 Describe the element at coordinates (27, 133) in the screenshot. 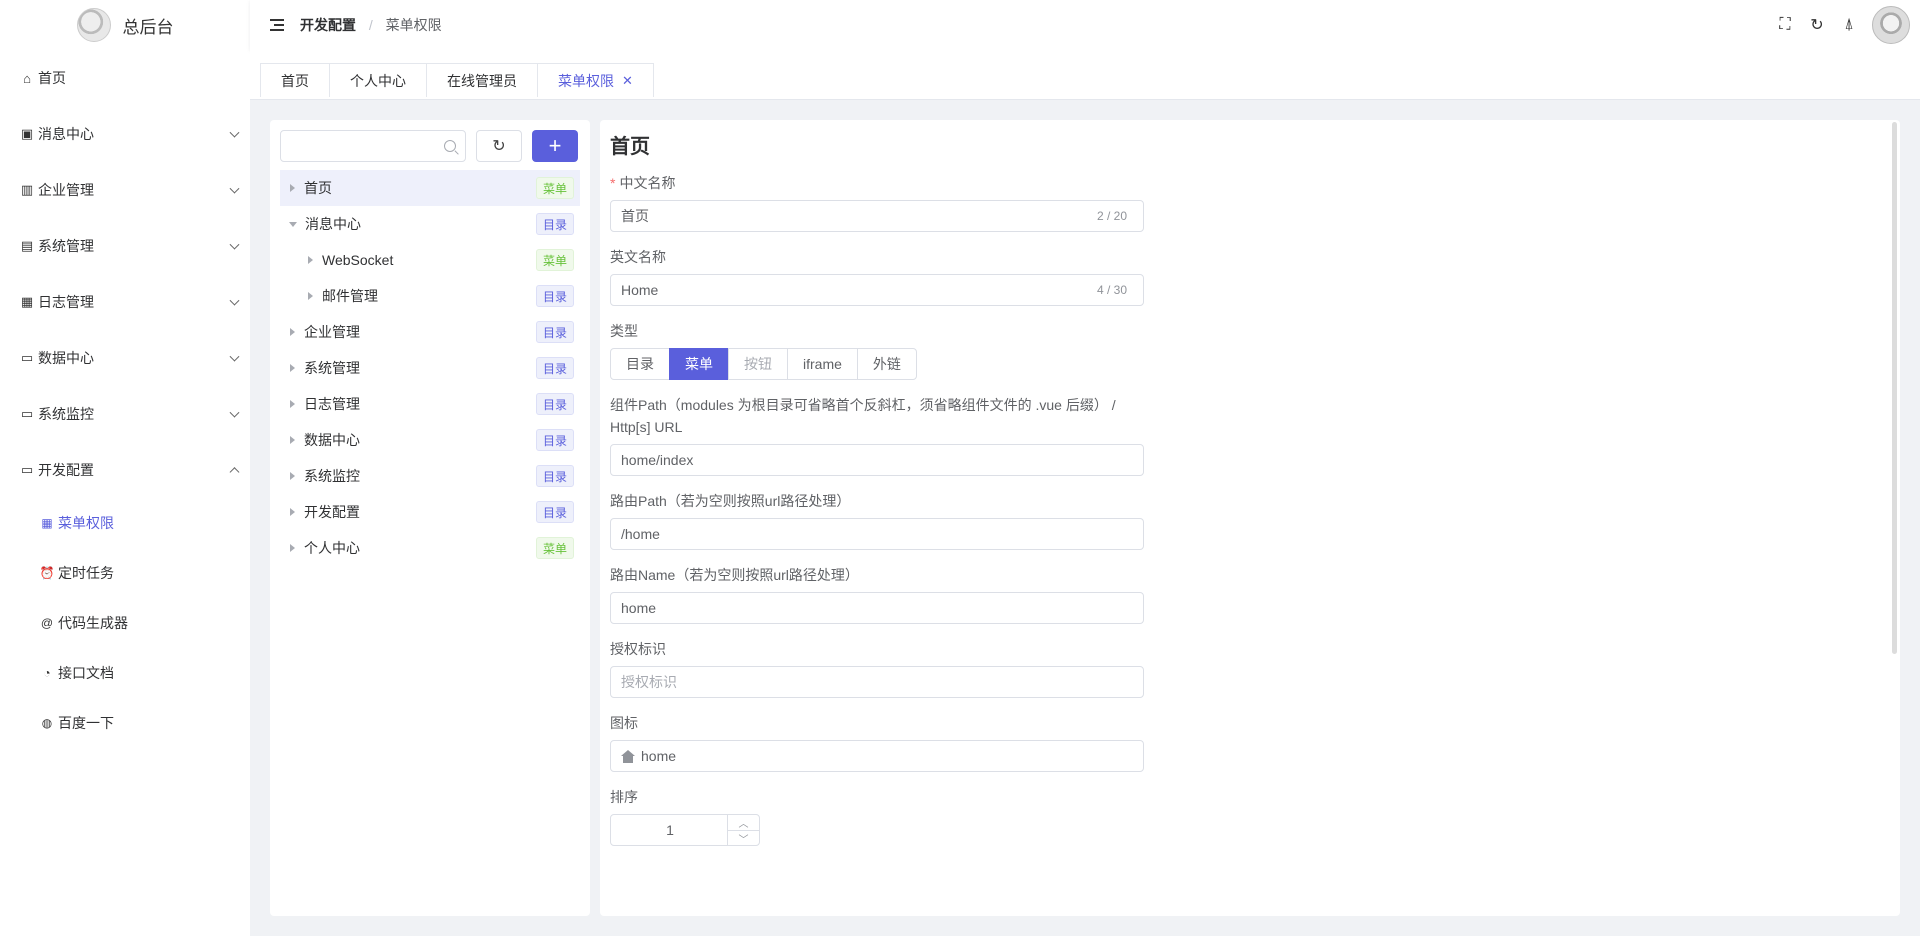

I see `chat-icon: ▣` at that location.